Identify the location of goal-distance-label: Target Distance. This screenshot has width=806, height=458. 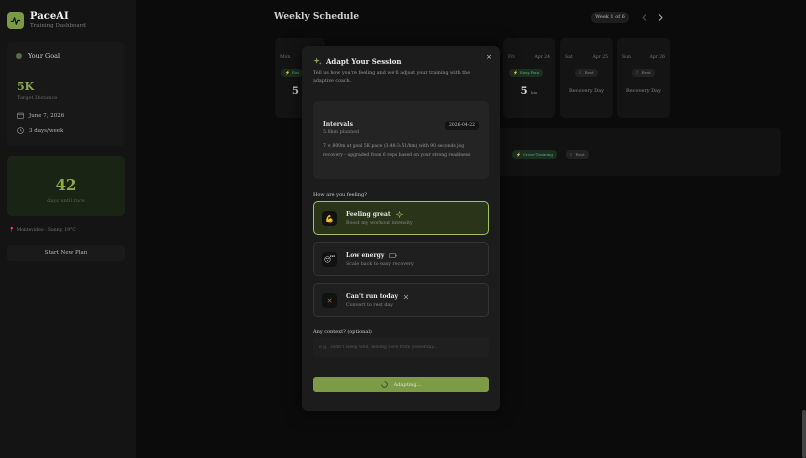
(37, 98).